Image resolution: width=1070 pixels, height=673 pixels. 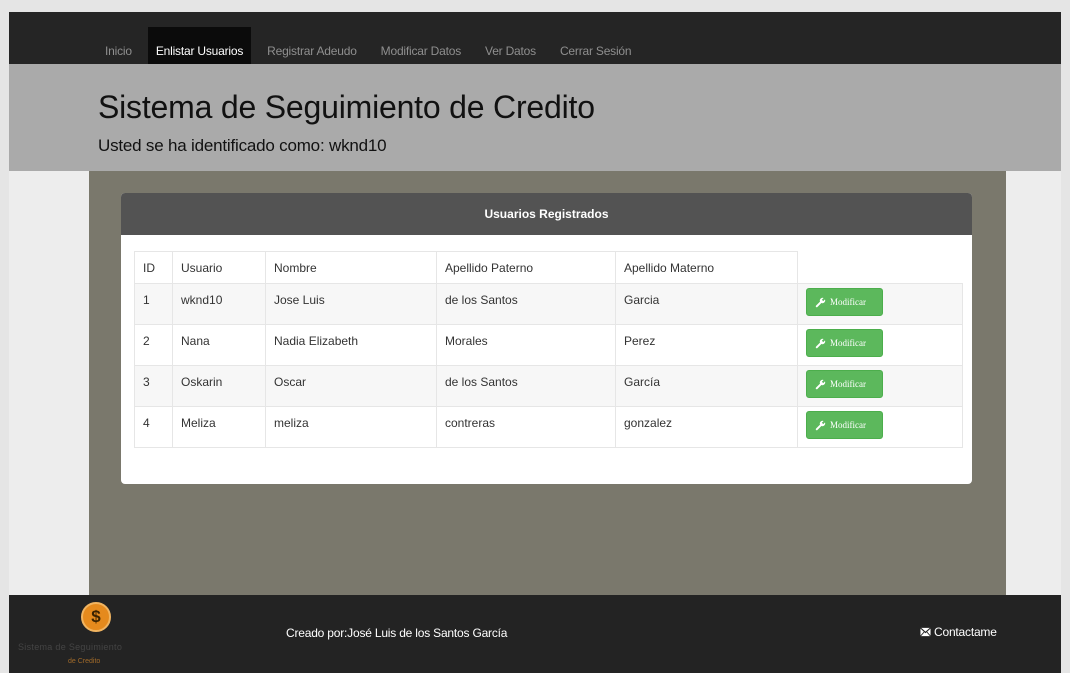 I want to click on column-header-usuario: Usuario, so click(x=219, y=267).